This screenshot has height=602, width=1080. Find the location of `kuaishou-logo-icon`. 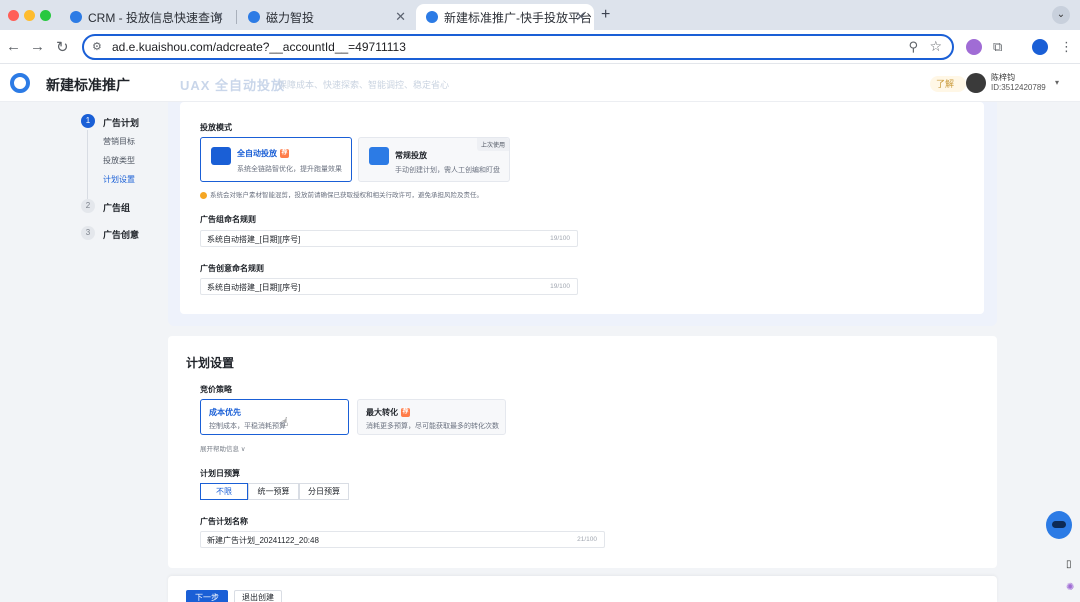

kuaishou-logo-icon is located at coordinates (20, 83).